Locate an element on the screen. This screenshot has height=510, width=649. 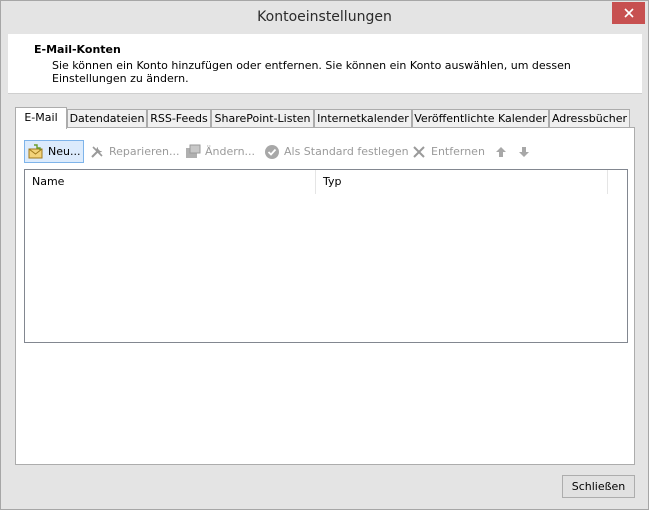
set-default-button: Als Standard festlegen is located at coordinates (336, 151).